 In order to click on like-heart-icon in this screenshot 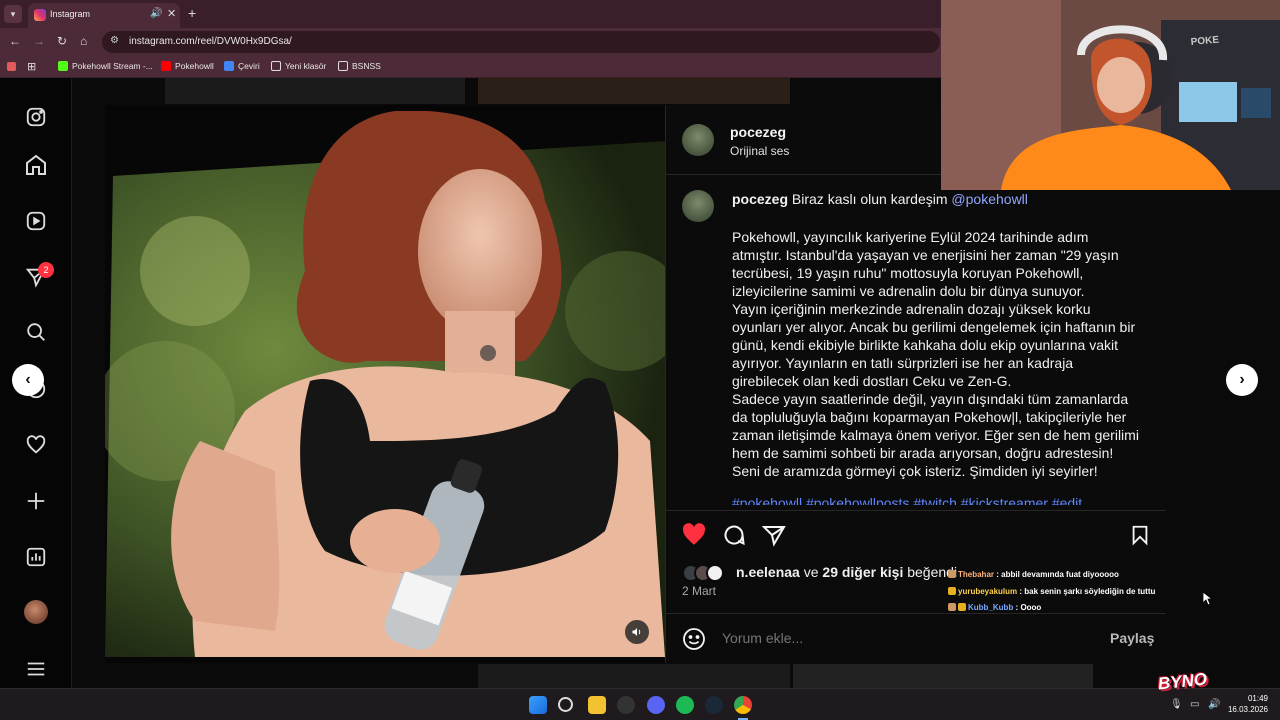, I will do `click(694, 535)`.